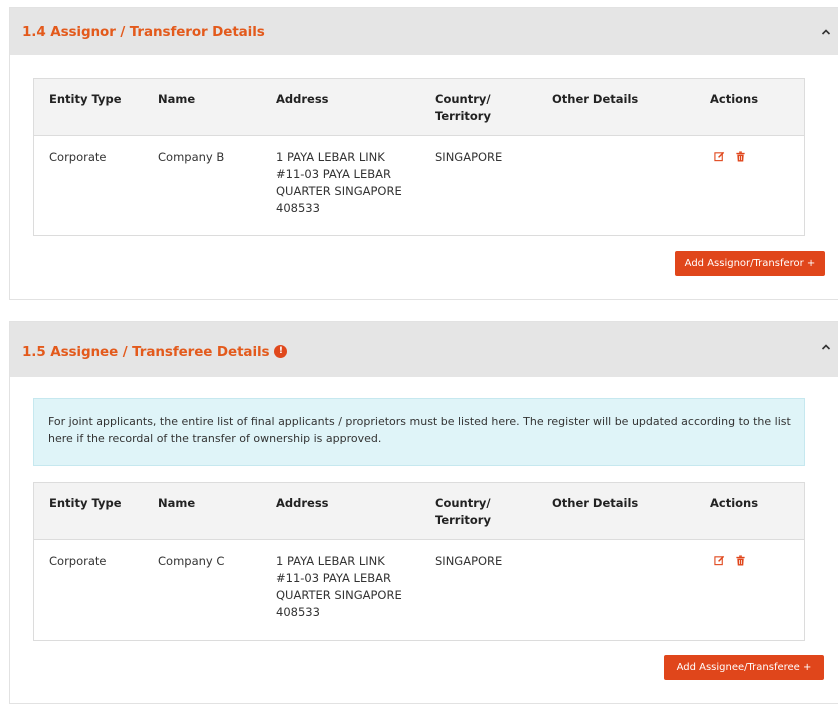 This screenshot has width=838, height=707. What do you see at coordinates (424, 31) in the screenshot?
I see `assignor-section-header: 1.4 Assignor / Transferor Details` at bounding box center [424, 31].